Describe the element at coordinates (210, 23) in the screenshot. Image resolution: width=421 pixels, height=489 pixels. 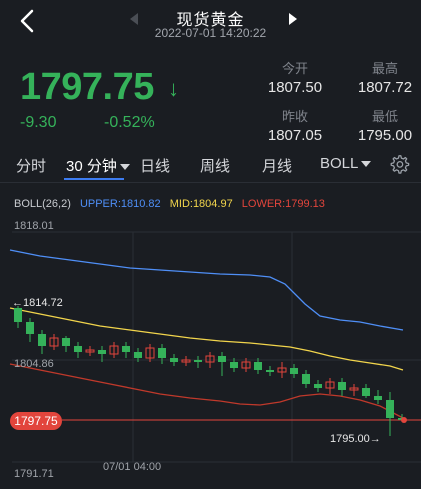
I see `header: 现货黄金 2022-07-01 14:20:22` at that location.